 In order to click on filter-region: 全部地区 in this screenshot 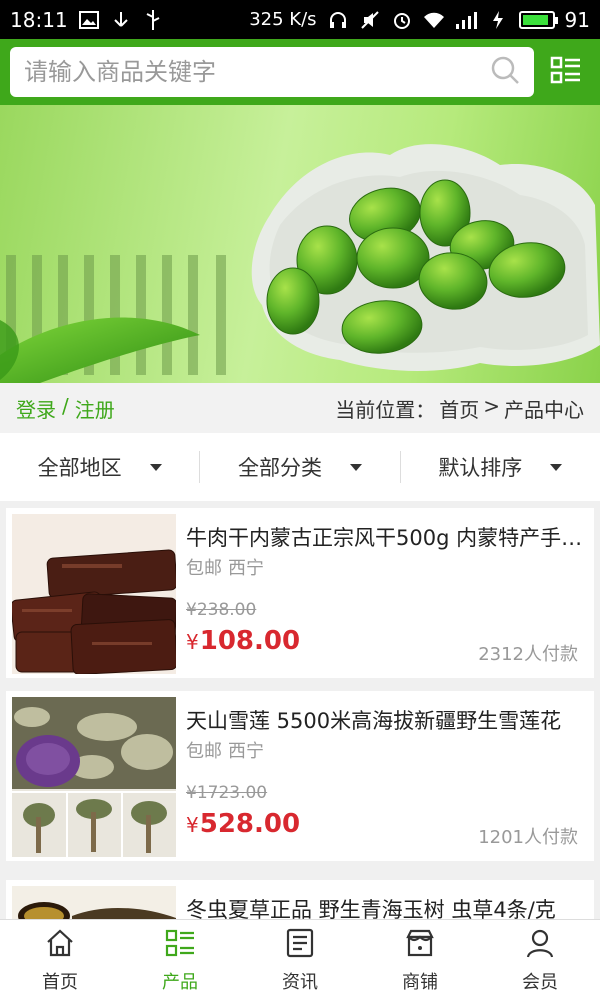, I will do `click(99, 467)`.